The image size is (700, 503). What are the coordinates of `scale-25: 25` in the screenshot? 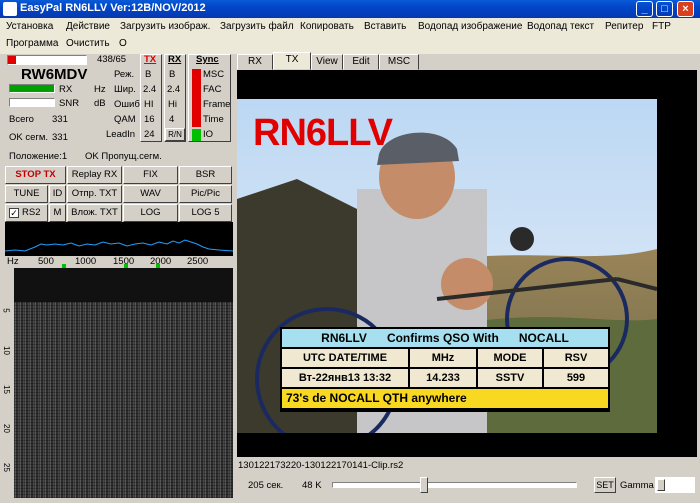 It's located at (6, 467).